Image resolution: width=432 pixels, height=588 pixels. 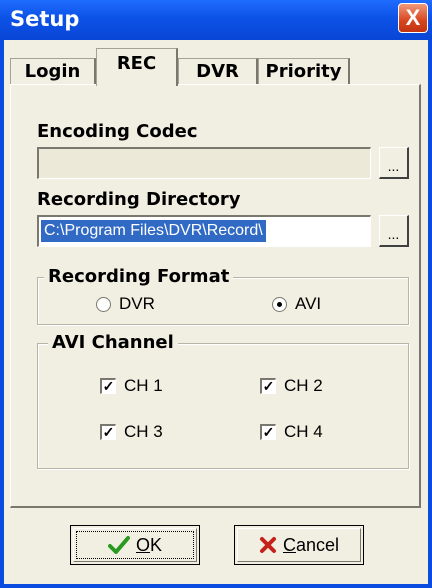 I want to click on tab-login: Login, so click(x=53, y=71).